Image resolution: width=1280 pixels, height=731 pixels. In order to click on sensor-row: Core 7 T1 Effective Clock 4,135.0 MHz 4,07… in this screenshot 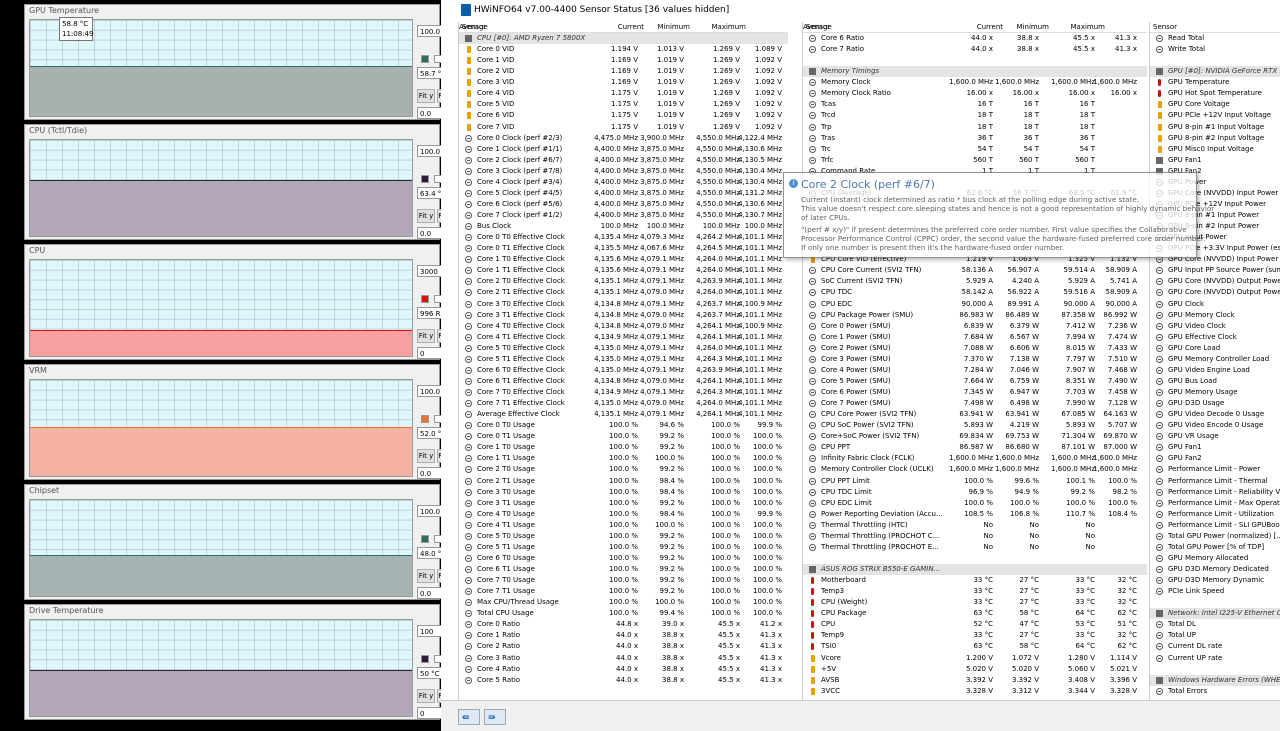, I will do `click(623, 403)`.